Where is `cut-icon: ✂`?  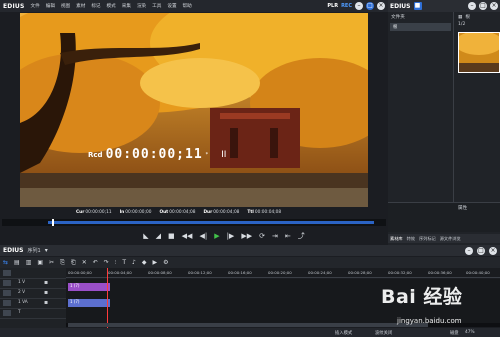
cut-icon: ✂ is located at coordinates (51, 263).